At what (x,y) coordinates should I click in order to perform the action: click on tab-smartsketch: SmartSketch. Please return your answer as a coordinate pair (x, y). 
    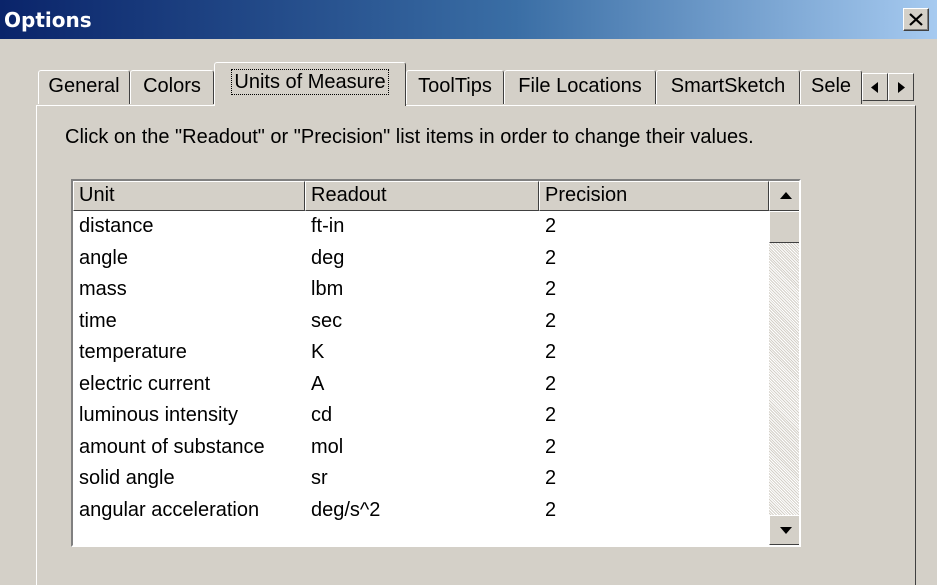
    Looking at the image, I should click on (728, 87).